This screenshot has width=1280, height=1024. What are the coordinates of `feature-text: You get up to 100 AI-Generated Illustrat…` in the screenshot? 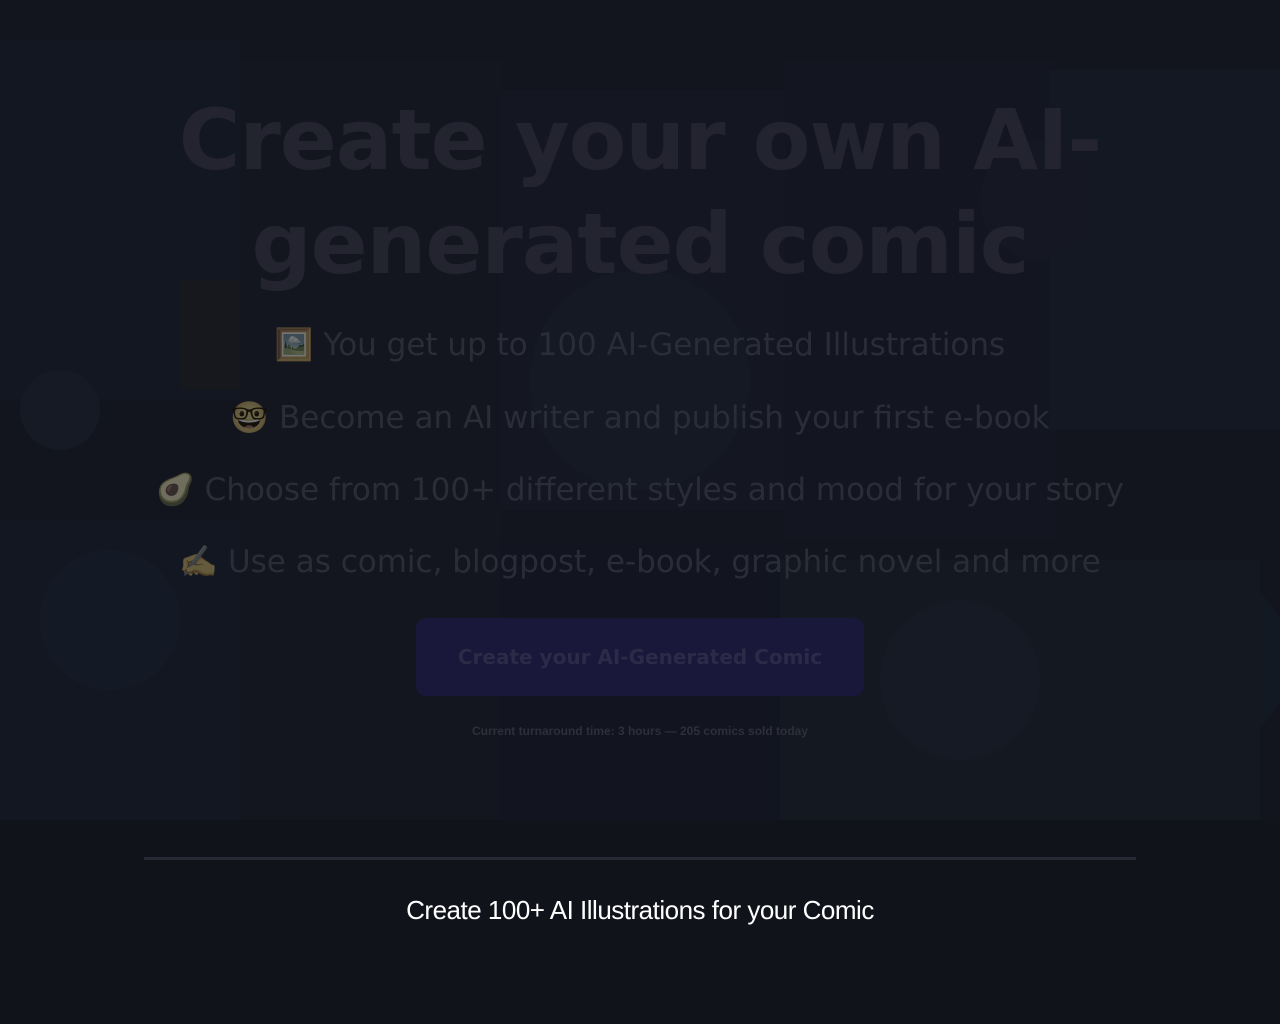 It's located at (664, 345).